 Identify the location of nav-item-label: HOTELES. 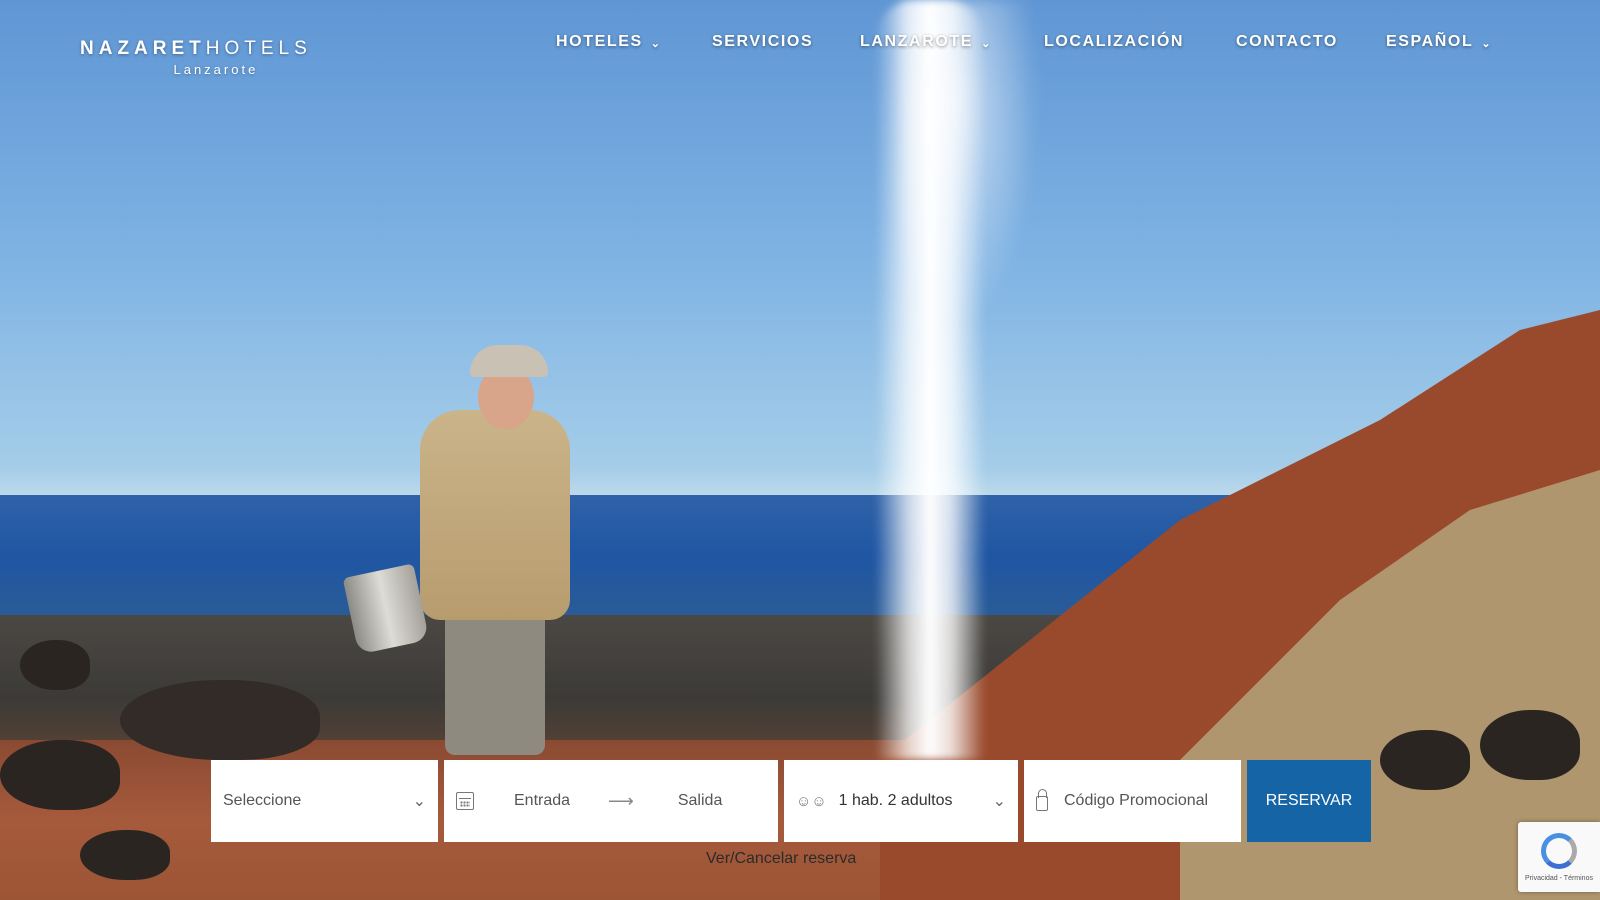
(599, 41).